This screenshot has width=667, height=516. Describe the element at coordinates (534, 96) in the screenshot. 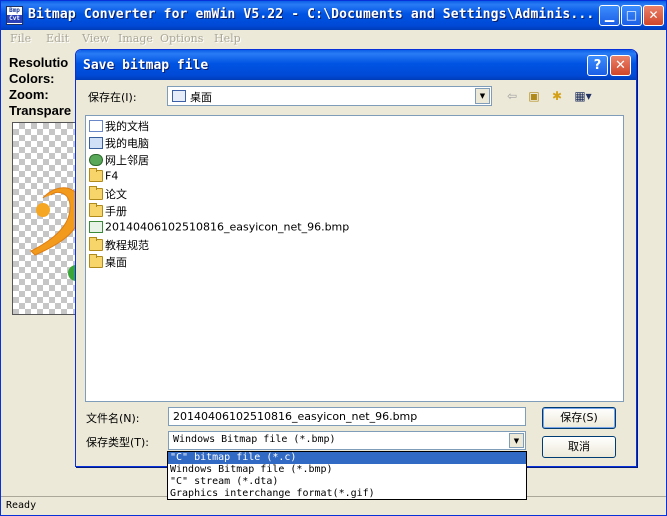

I see `up-folder-icon: ▣` at that location.